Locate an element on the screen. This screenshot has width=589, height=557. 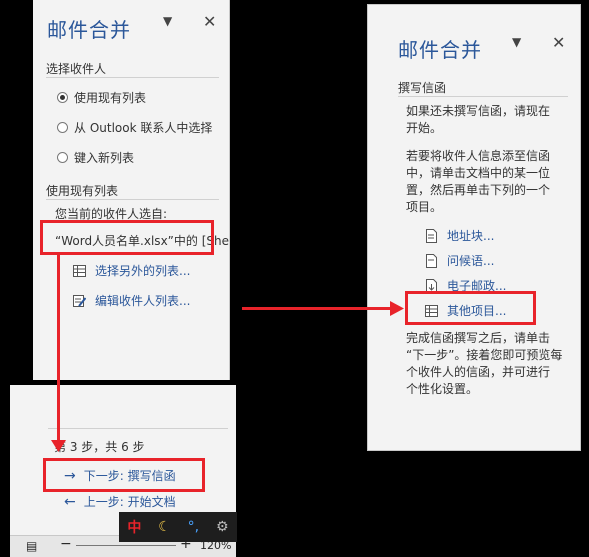
ime-language-toggle: 中 is located at coordinates (134, 527).